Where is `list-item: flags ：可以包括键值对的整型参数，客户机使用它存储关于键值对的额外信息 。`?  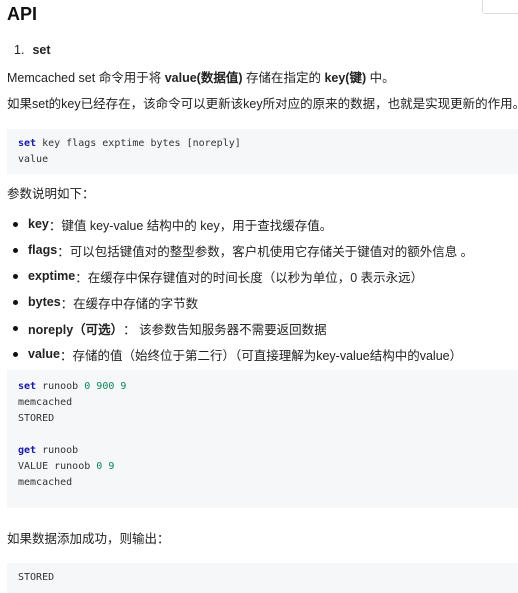 list-item: flags ：可以包括键值对的整型参数，客户机使用它存储关于键值对的额外信息 。 is located at coordinates (240, 250).